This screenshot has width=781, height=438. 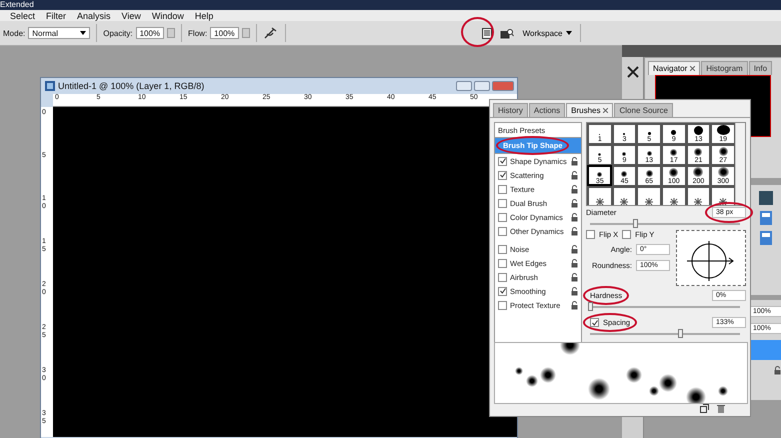 I want to click on opacity-field: 100%, so click(x=150, y=33).